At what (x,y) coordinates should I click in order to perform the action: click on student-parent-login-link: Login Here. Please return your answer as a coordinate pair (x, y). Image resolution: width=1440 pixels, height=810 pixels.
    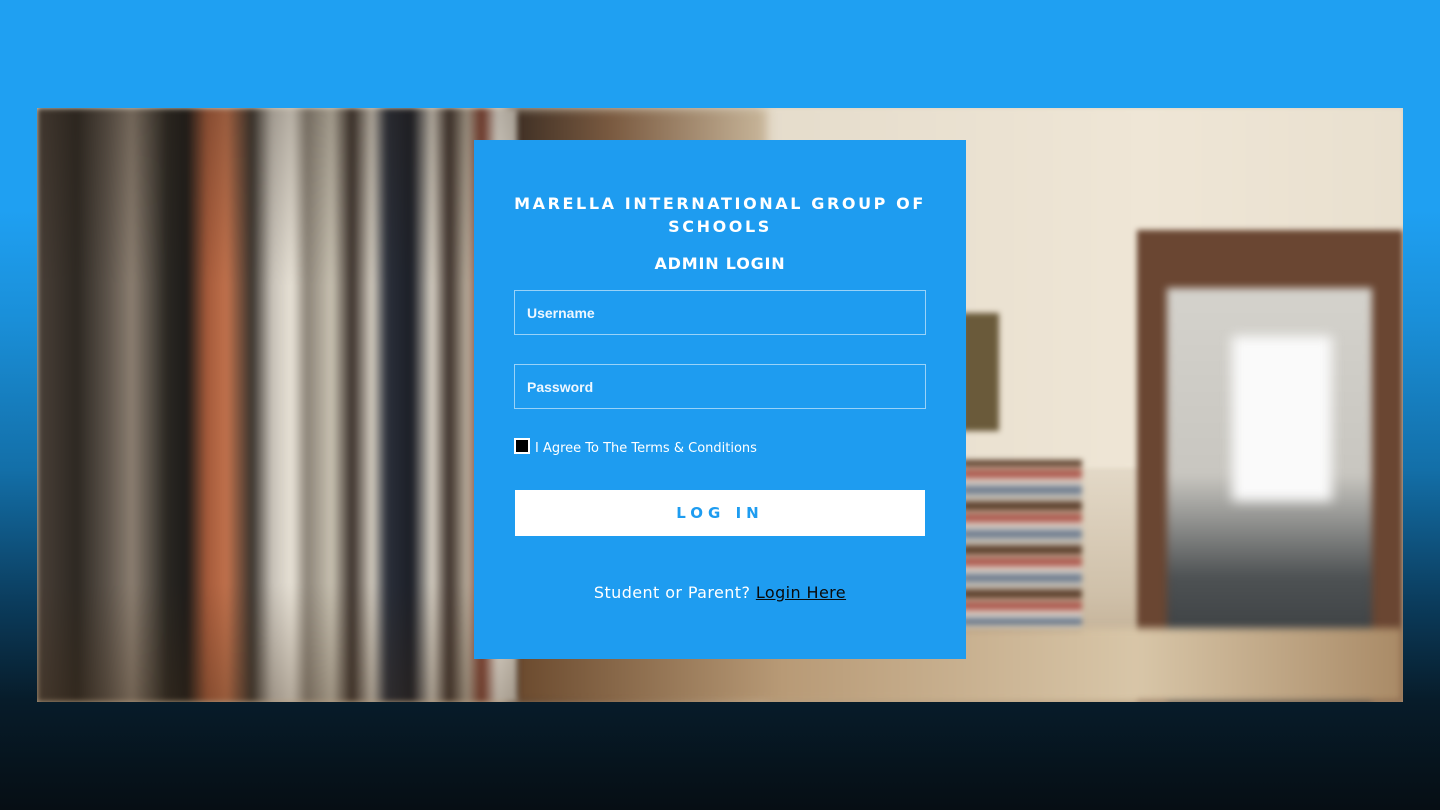
    Looking at the image, I should click on (801, 592).